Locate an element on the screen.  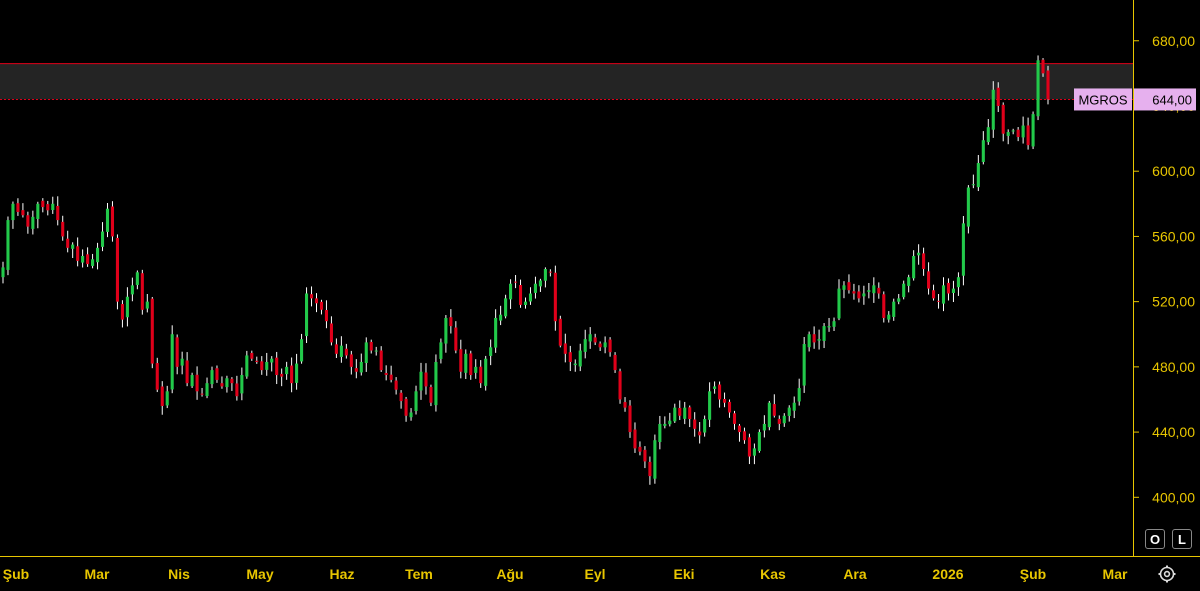
x-tick-label: Ara is located at coordinates (855, 574).